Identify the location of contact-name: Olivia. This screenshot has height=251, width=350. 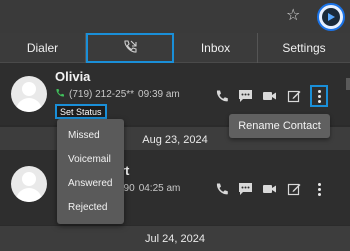
(73, 76).